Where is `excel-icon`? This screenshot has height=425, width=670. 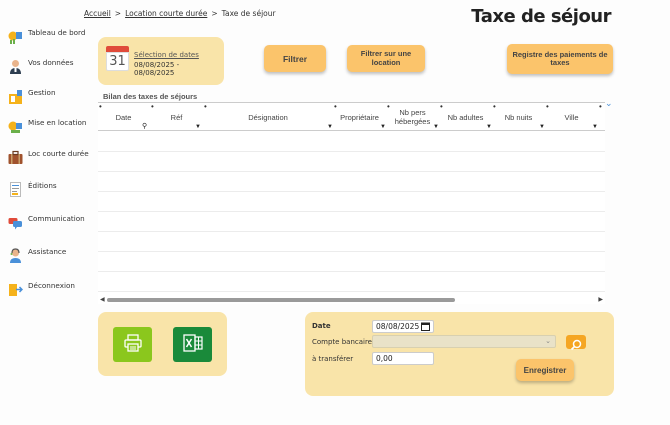
excel-icon is located at coordinates (192, 344).